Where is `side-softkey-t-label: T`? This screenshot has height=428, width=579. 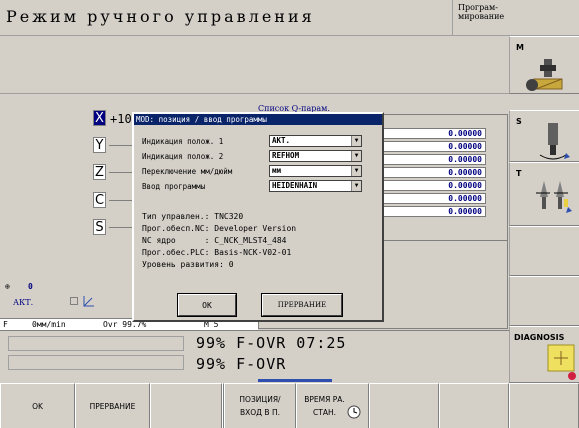
side-softkey-t-label: T is located at coordinates (519, 173).